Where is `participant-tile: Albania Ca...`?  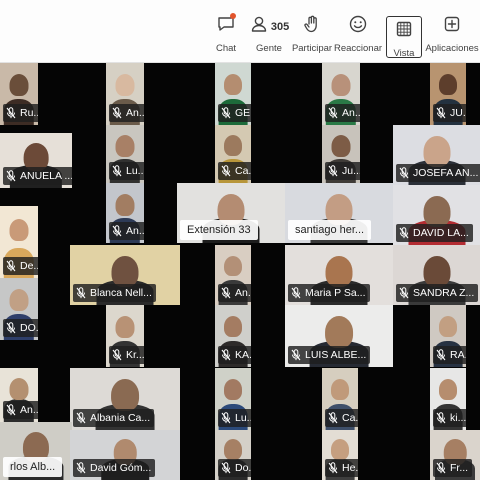 participant-tile: Albania Ca... is located at coordinates (125, 399).